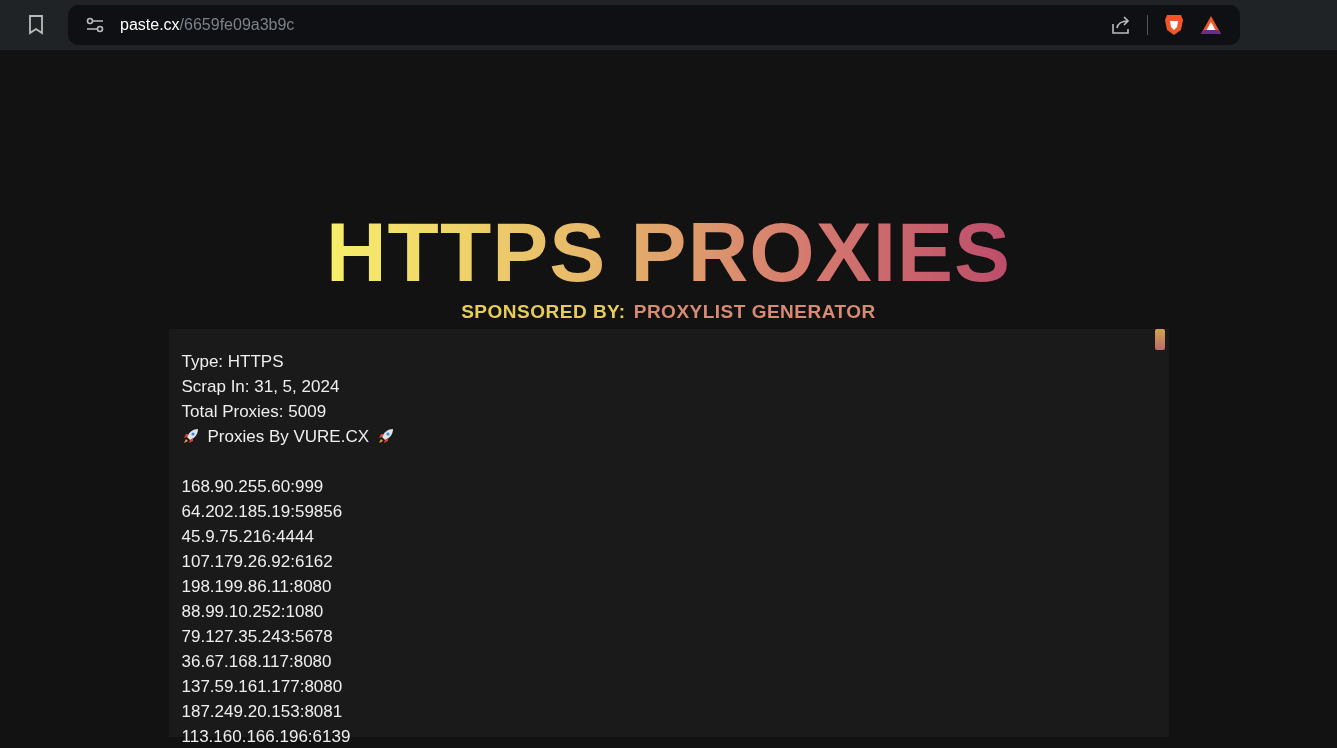  What do you see at coordinates (654, 25) in the screenshot?
I see `address-bar: paste.cx/6659fe09a3b9c` at bounding box center [654, 25].